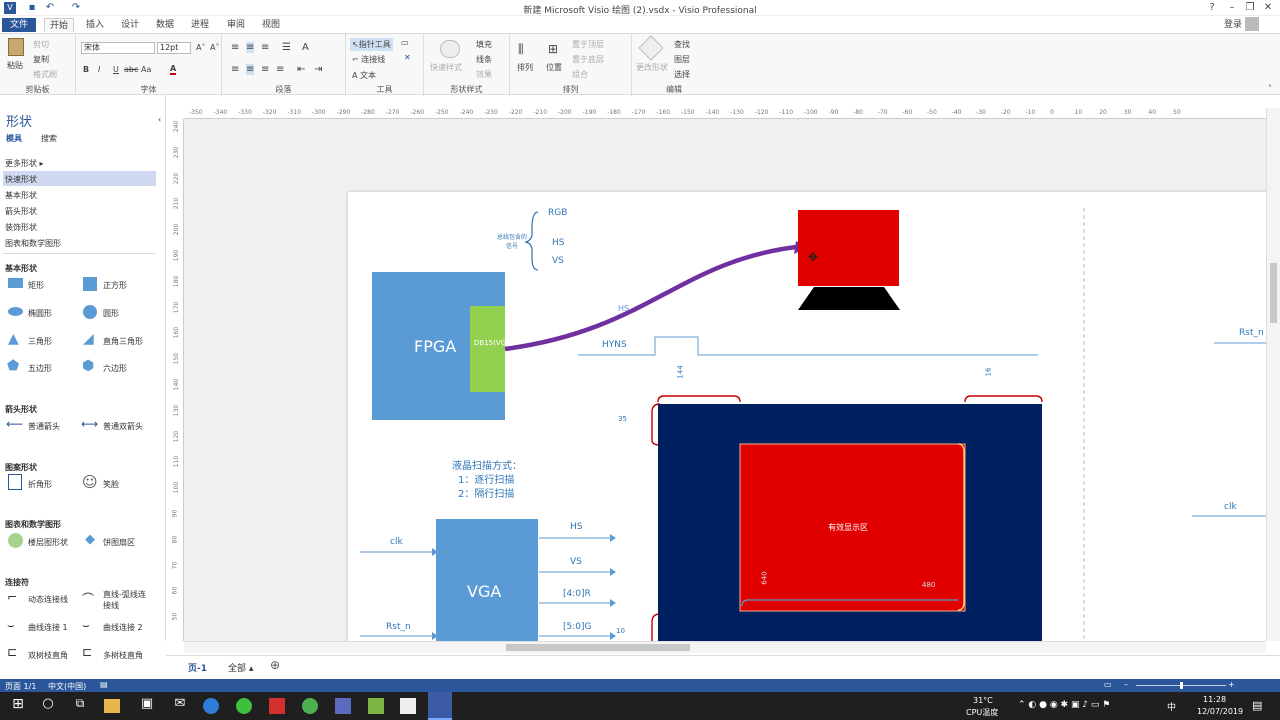  What do you see at coordinates (1252, 24) in the screenshot?
I see `avatar` at bounding box center [1252, 24].